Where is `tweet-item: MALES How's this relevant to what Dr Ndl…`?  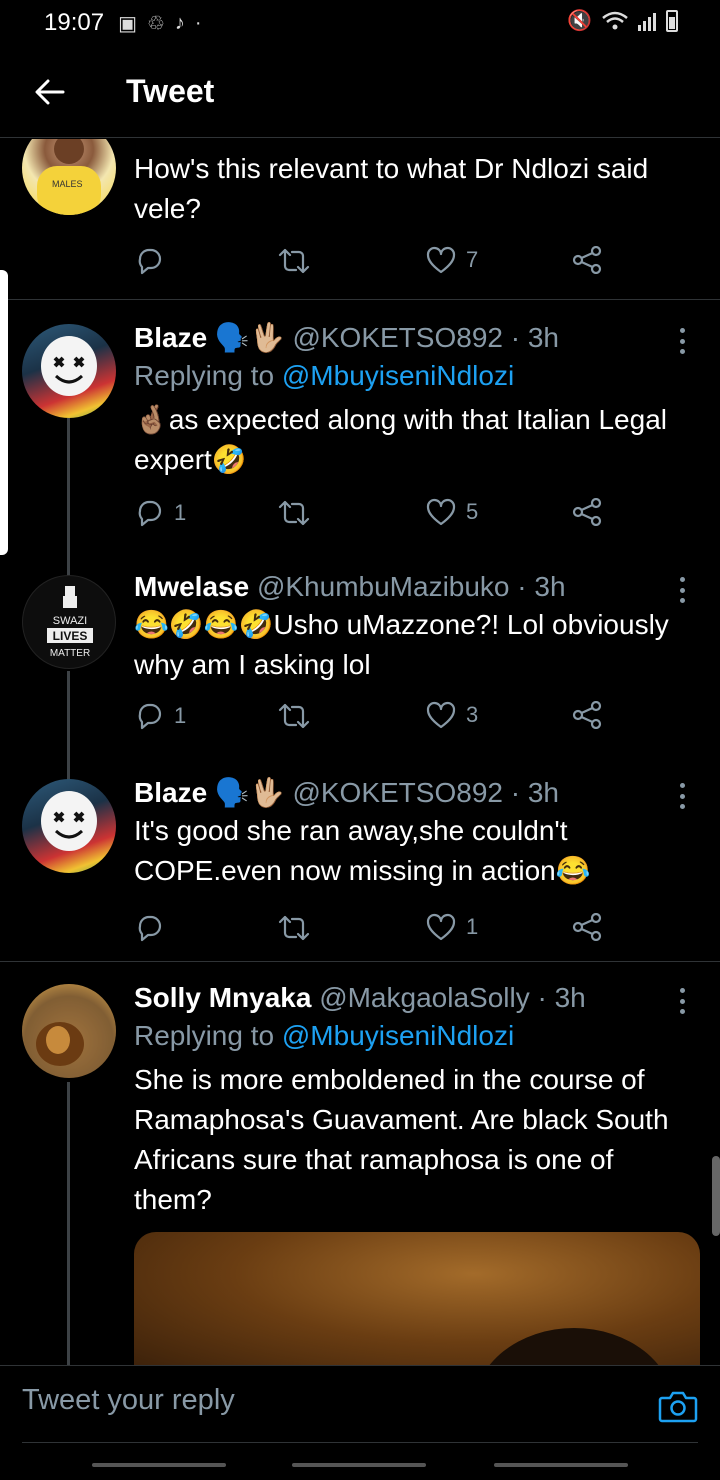
tweet-item: MALES How's this relevant to what Dr Ndl… is located at coordinates (360, 219).